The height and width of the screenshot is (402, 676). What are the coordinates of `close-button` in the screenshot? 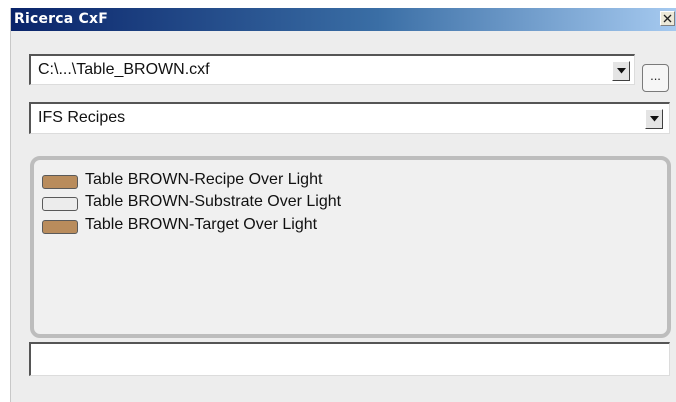 It's located at (667, 18).